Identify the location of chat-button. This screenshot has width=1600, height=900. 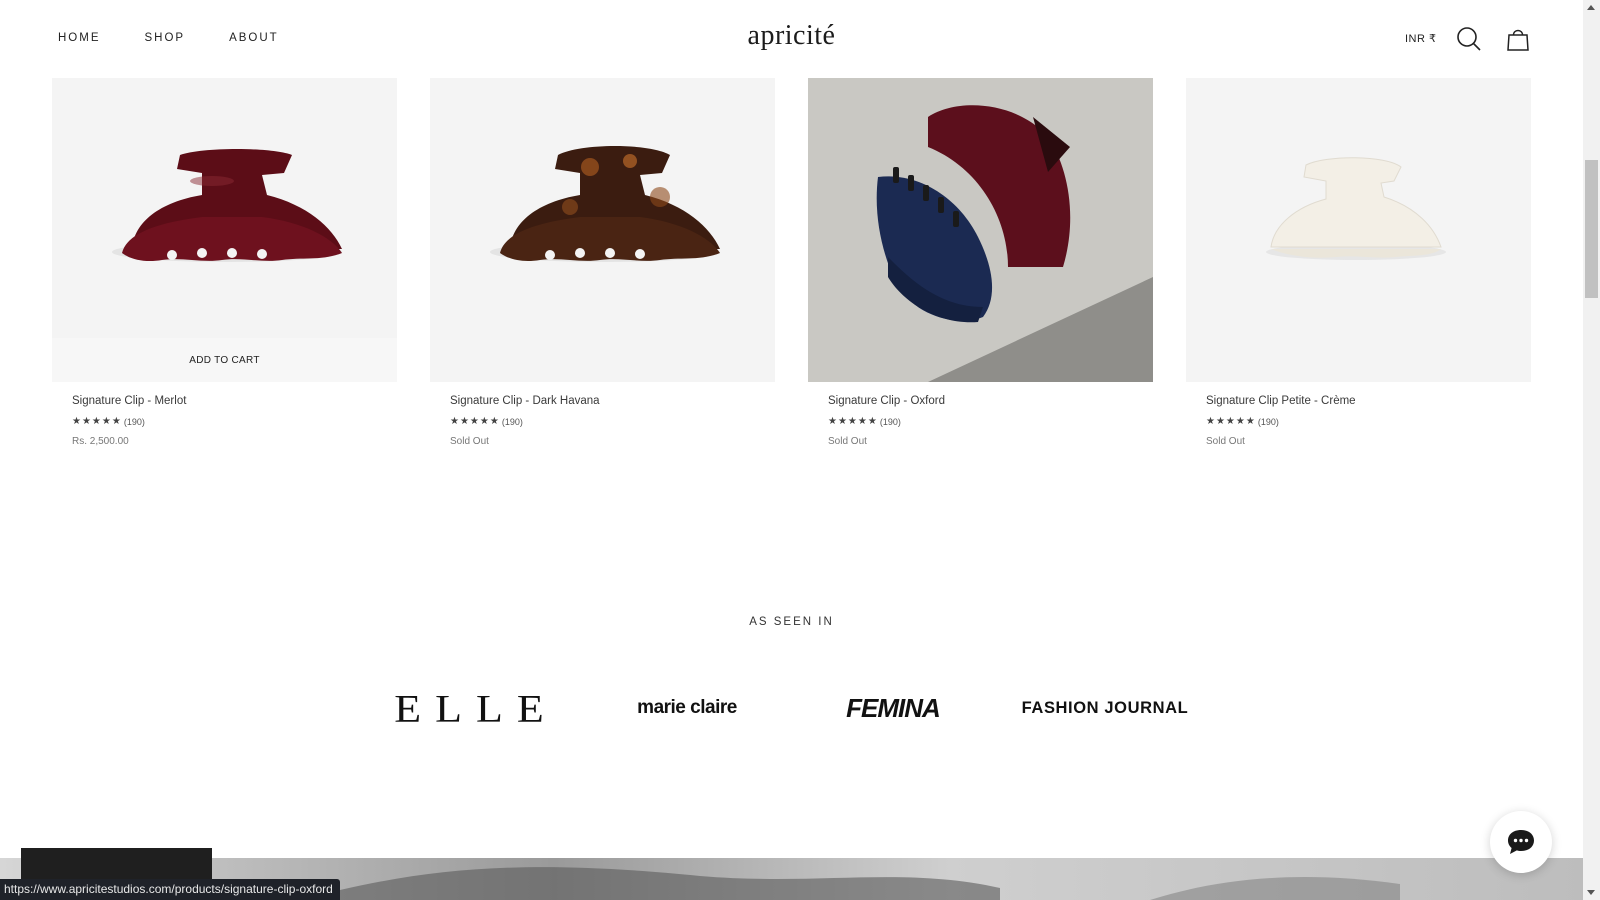
(1521, 842).